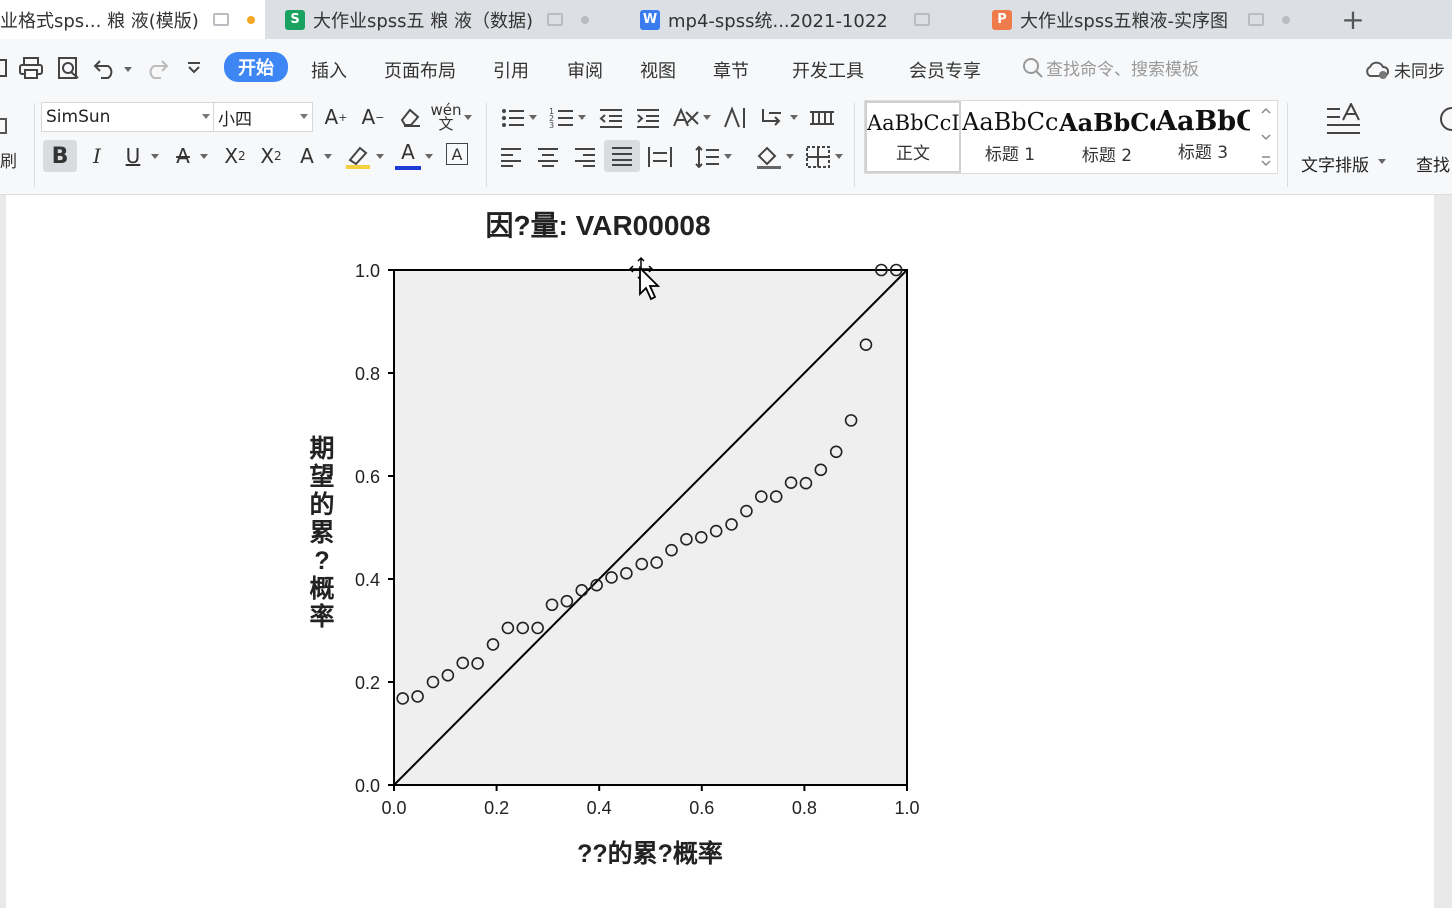  I want to click on decrease-indent-icon, so click(611, 118).